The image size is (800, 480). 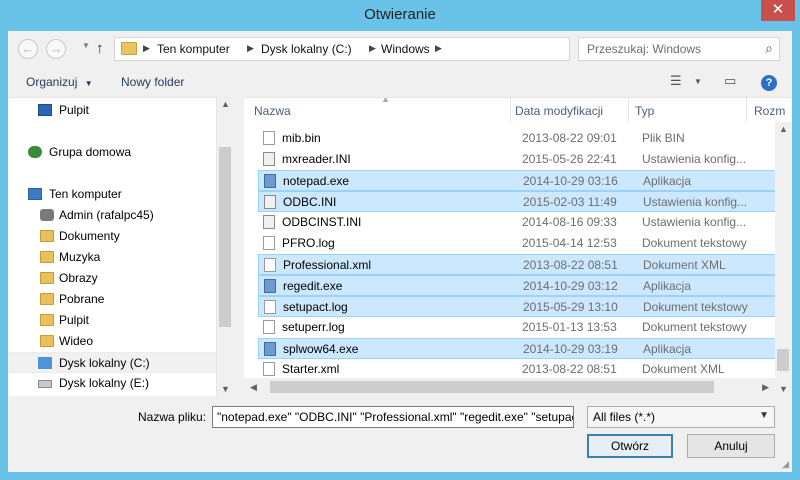 I want to click on horizontal-scrollbar: ◀ ▶, so click(x=509, y=387).